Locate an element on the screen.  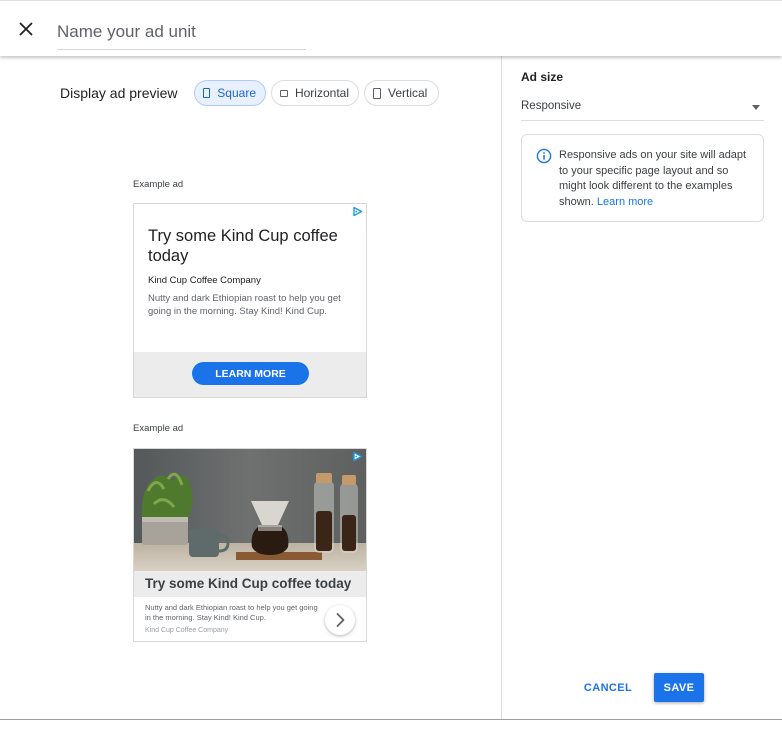
bottom-divider is located at coordinates (391, 719).